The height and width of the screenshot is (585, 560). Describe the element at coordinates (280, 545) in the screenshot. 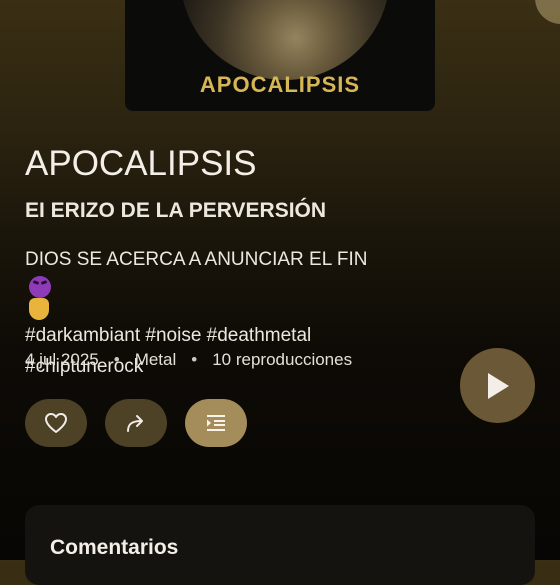

I see `comments-panel: Comentarios` at that location.